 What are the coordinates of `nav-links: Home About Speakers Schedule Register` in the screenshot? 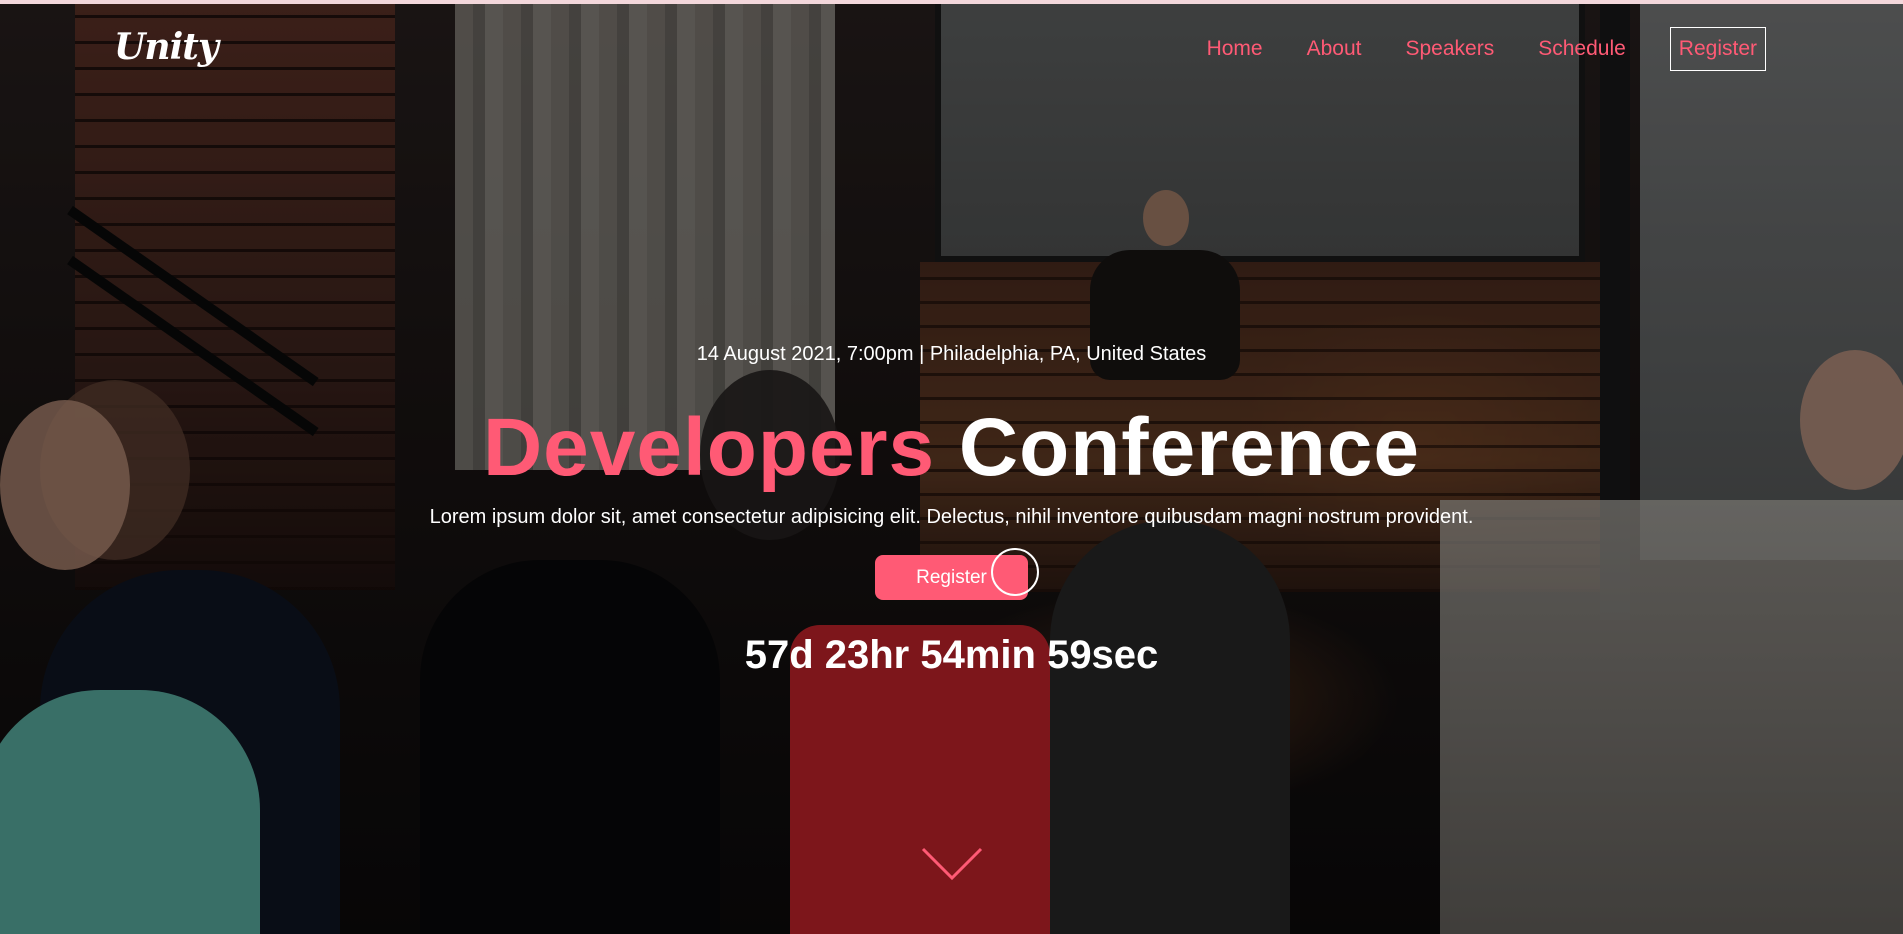 It's located at (1464, 49).